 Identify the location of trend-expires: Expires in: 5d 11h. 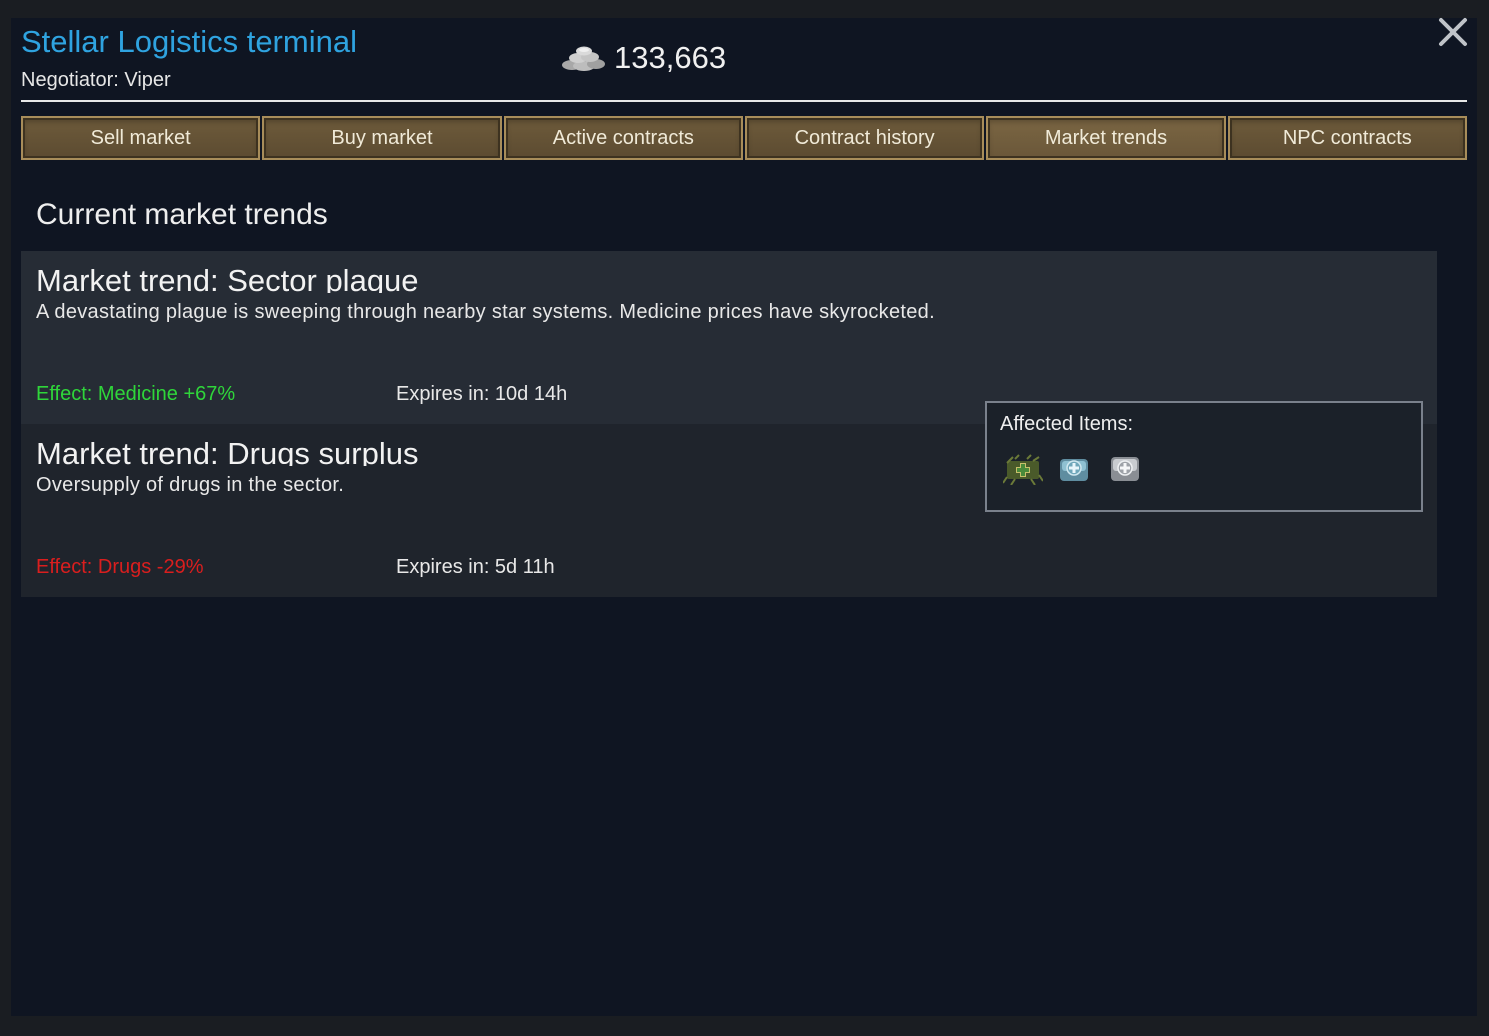
(475, 567).